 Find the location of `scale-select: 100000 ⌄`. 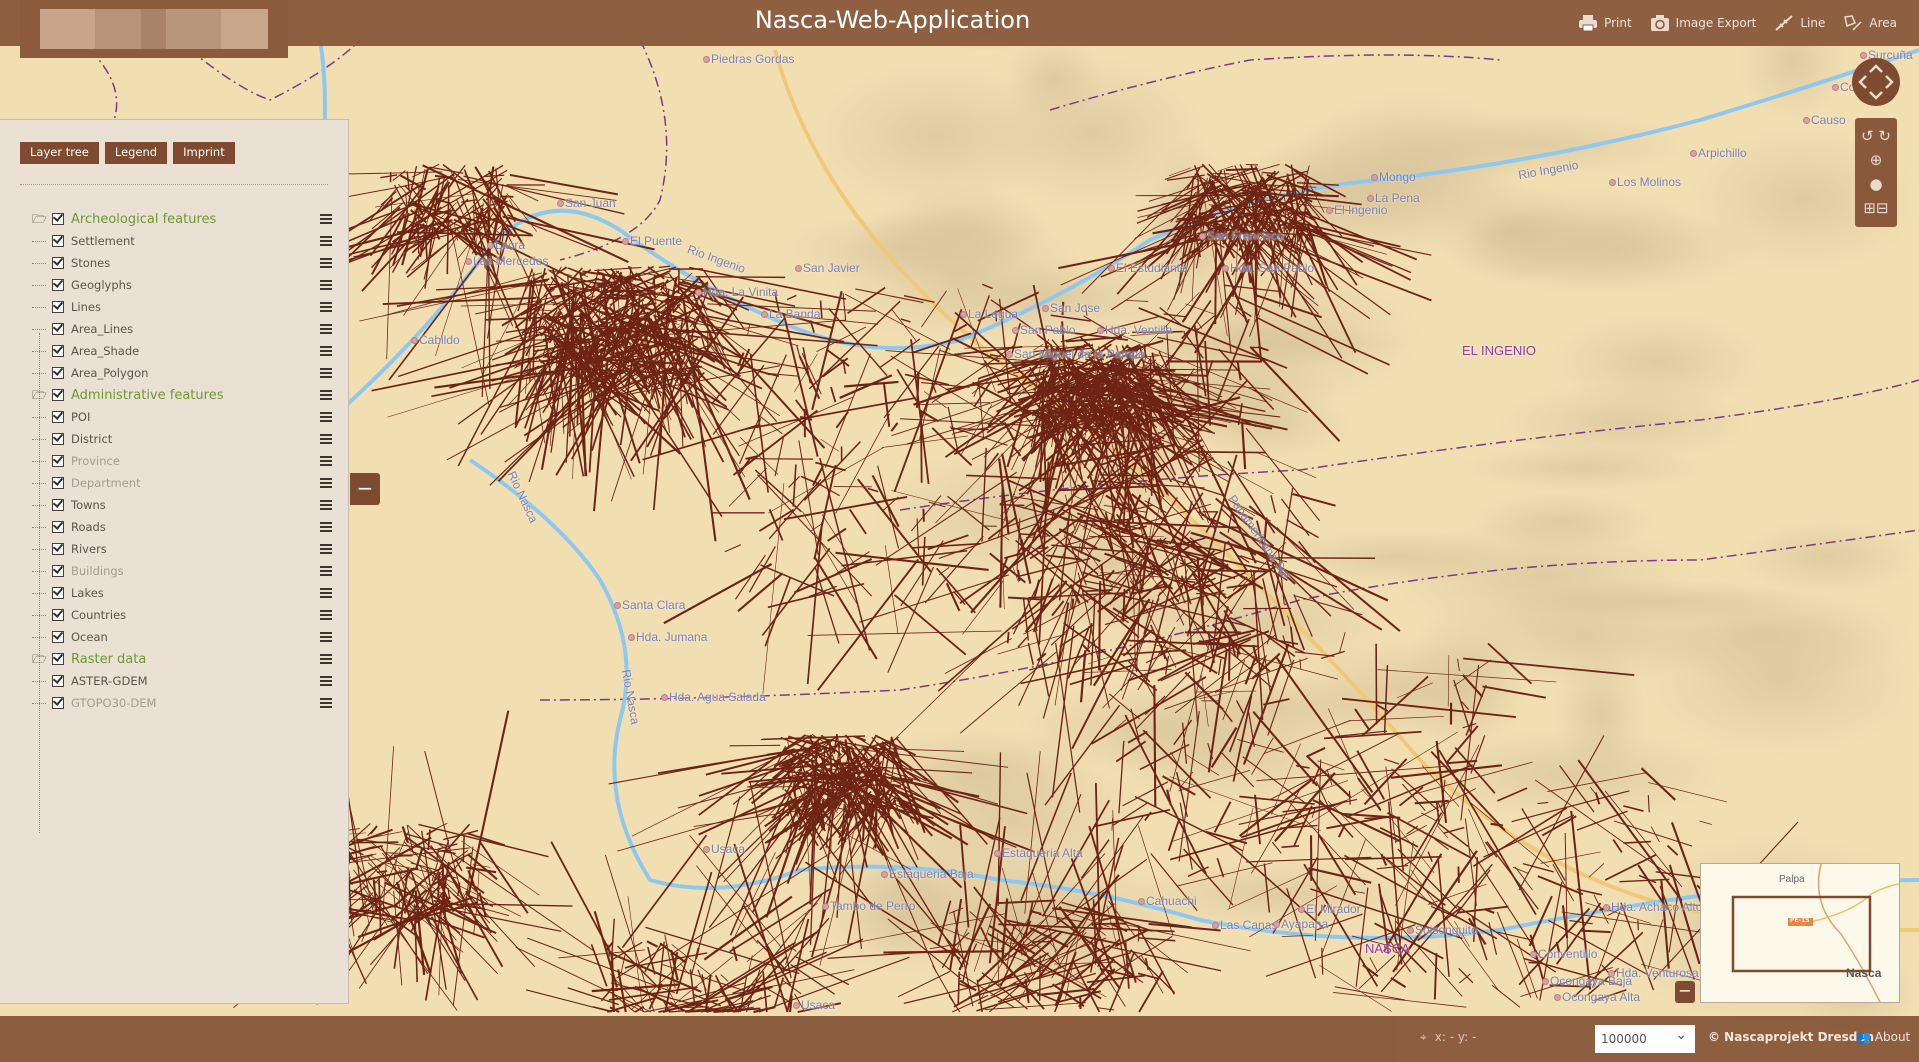

scale-select: 100000 ⌄ is located at coordinates (1645, 1039).